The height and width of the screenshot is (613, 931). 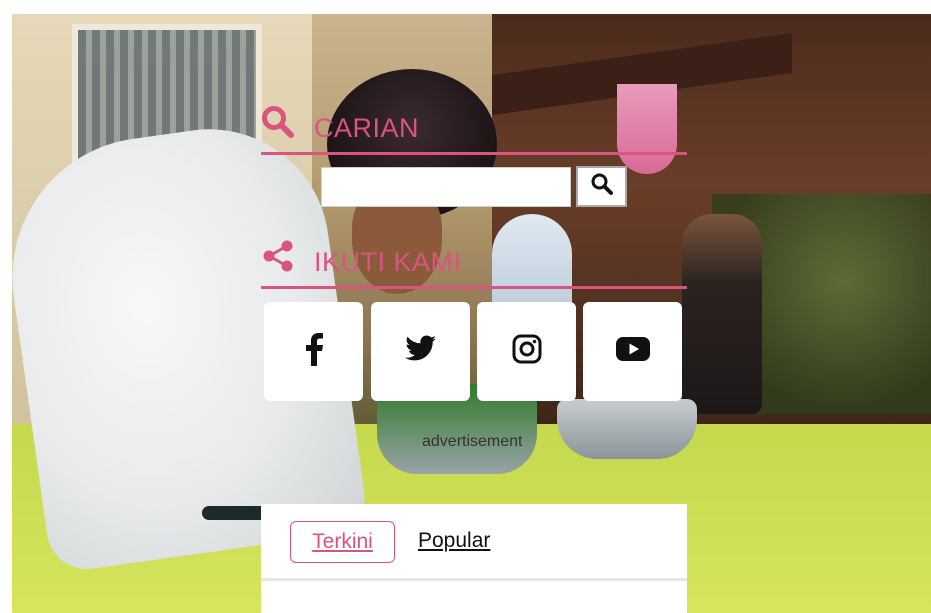 I want to click on share-icon, so click(x=278, y=256).